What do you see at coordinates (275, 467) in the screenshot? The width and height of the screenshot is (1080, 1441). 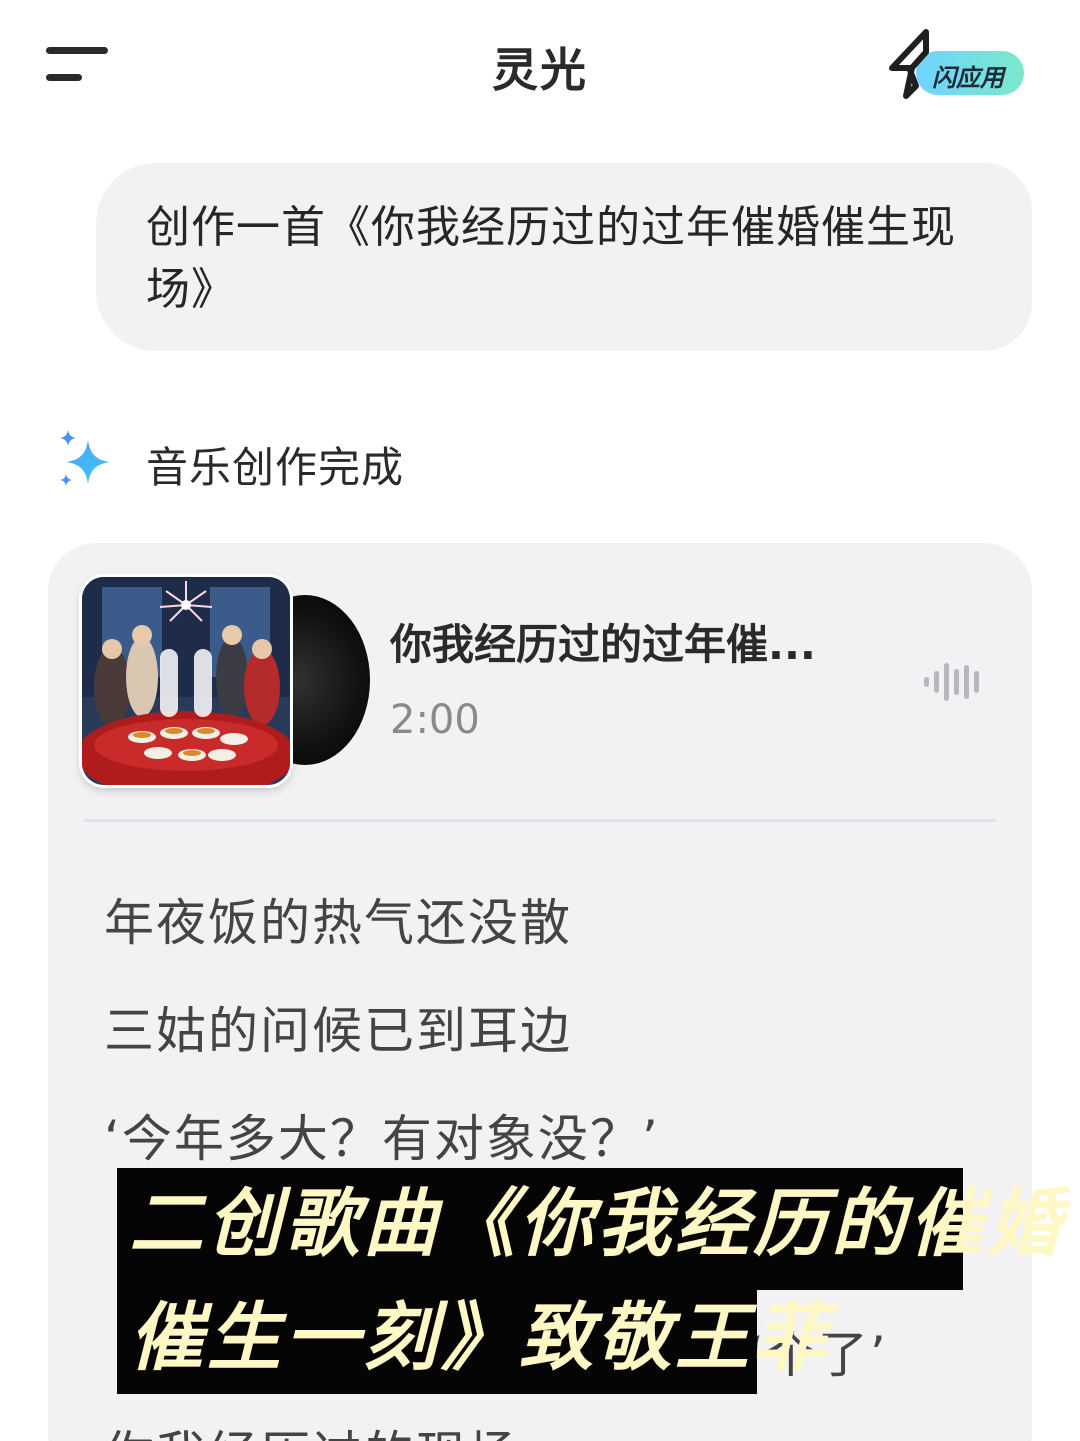 I see `status-text: 音乐创作完成` at bounding box center [275, 467].